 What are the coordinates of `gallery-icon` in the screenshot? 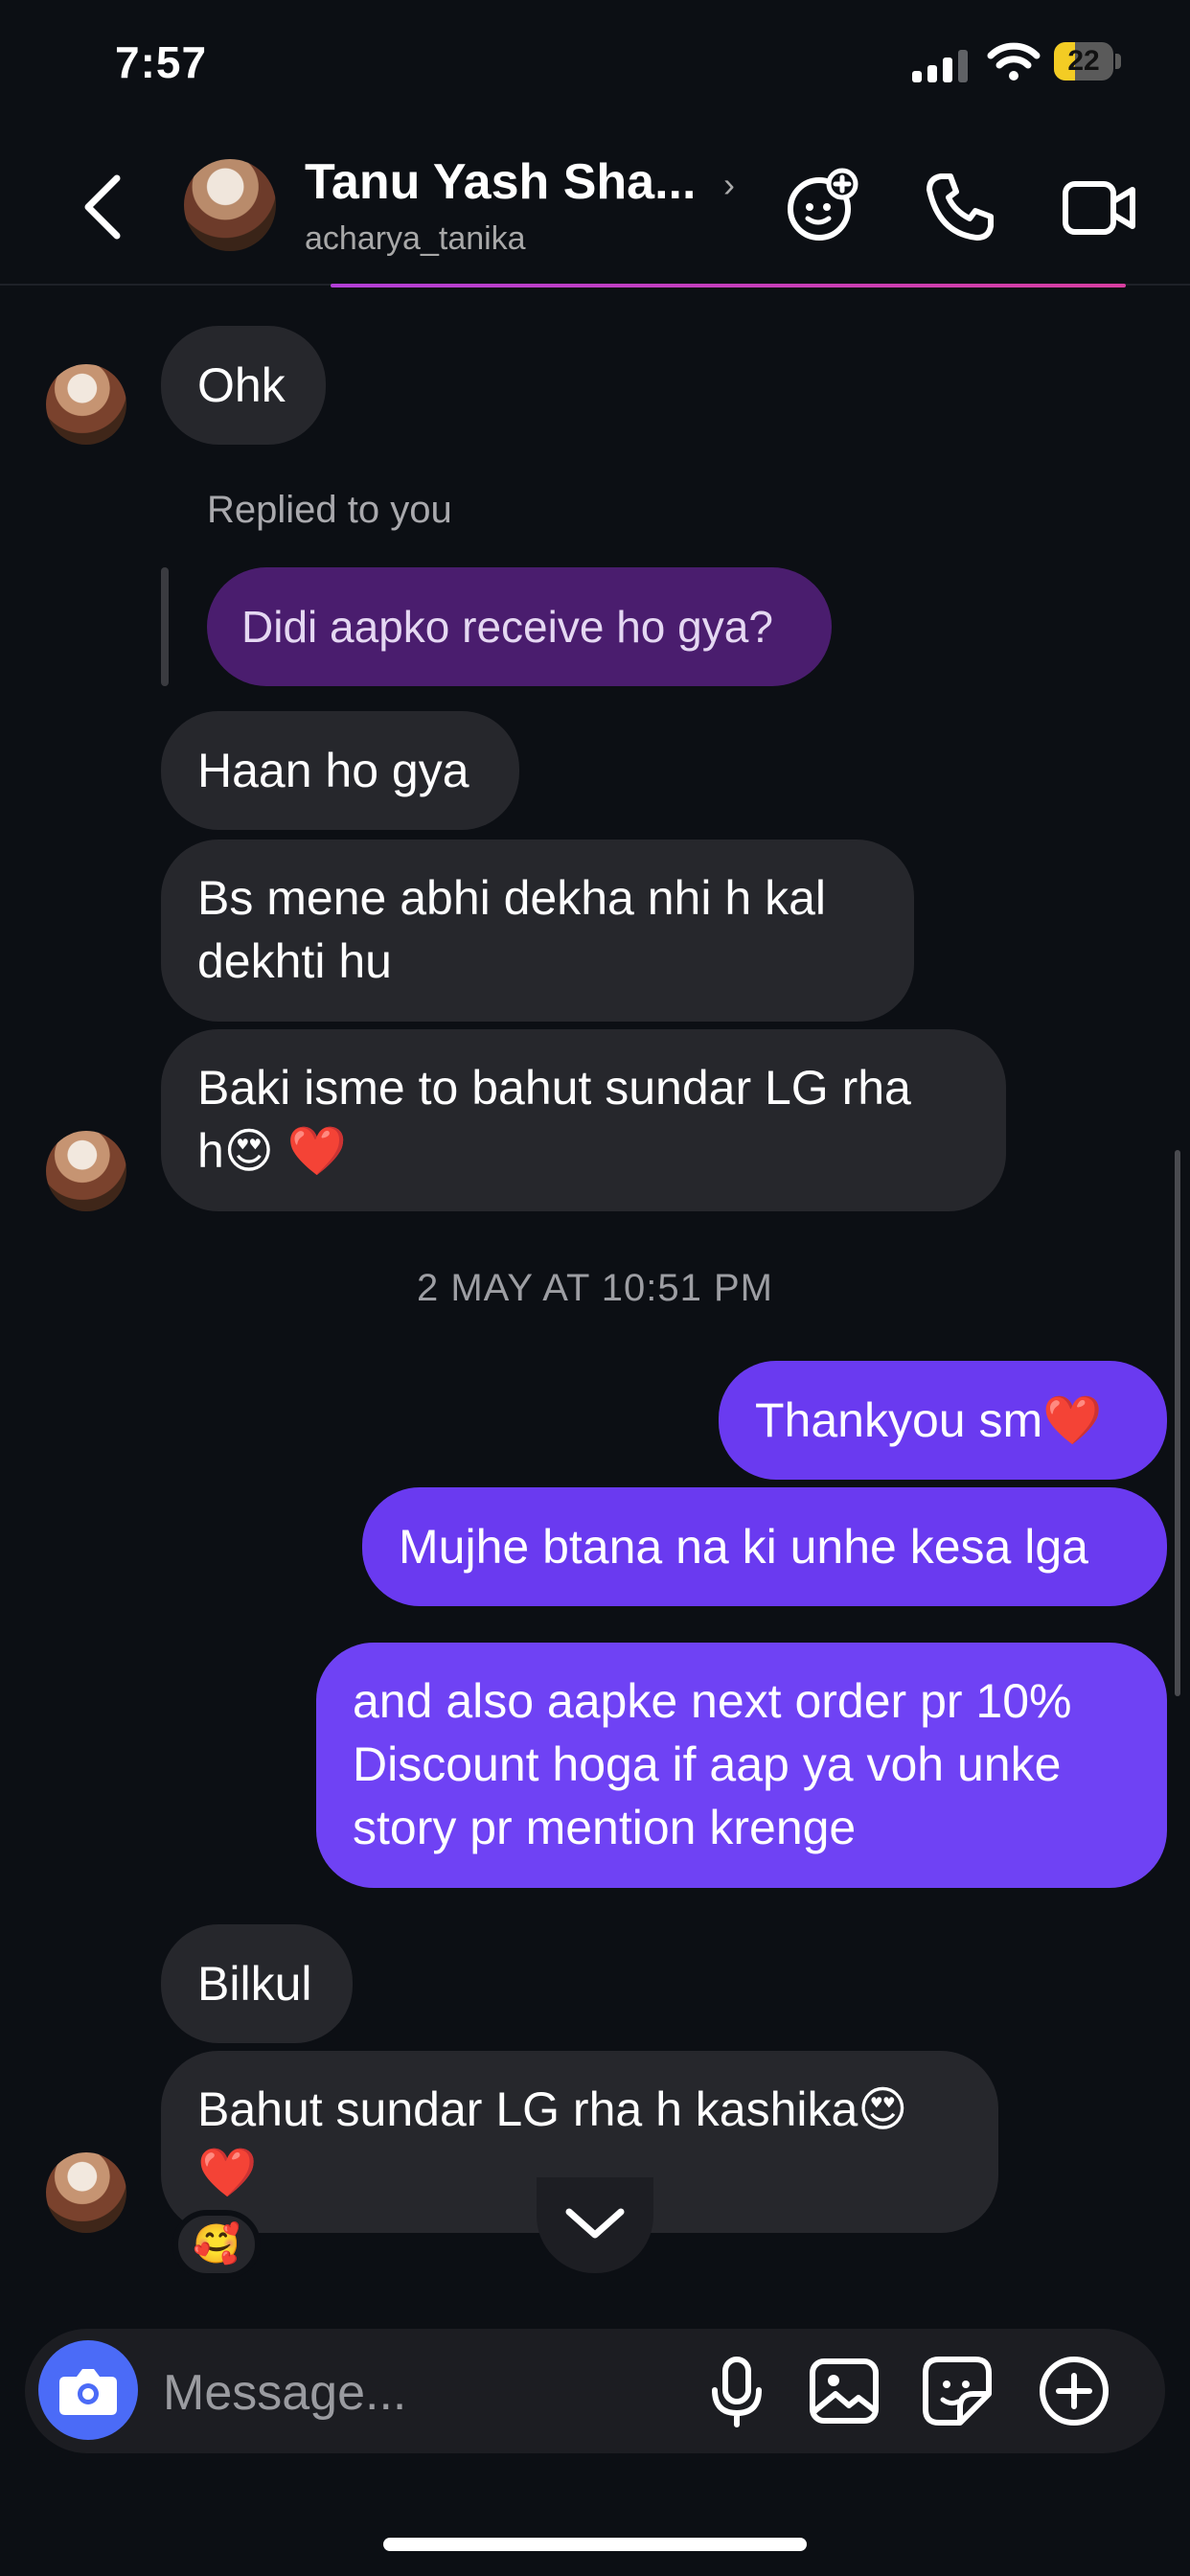 It's located at (844, 2391).